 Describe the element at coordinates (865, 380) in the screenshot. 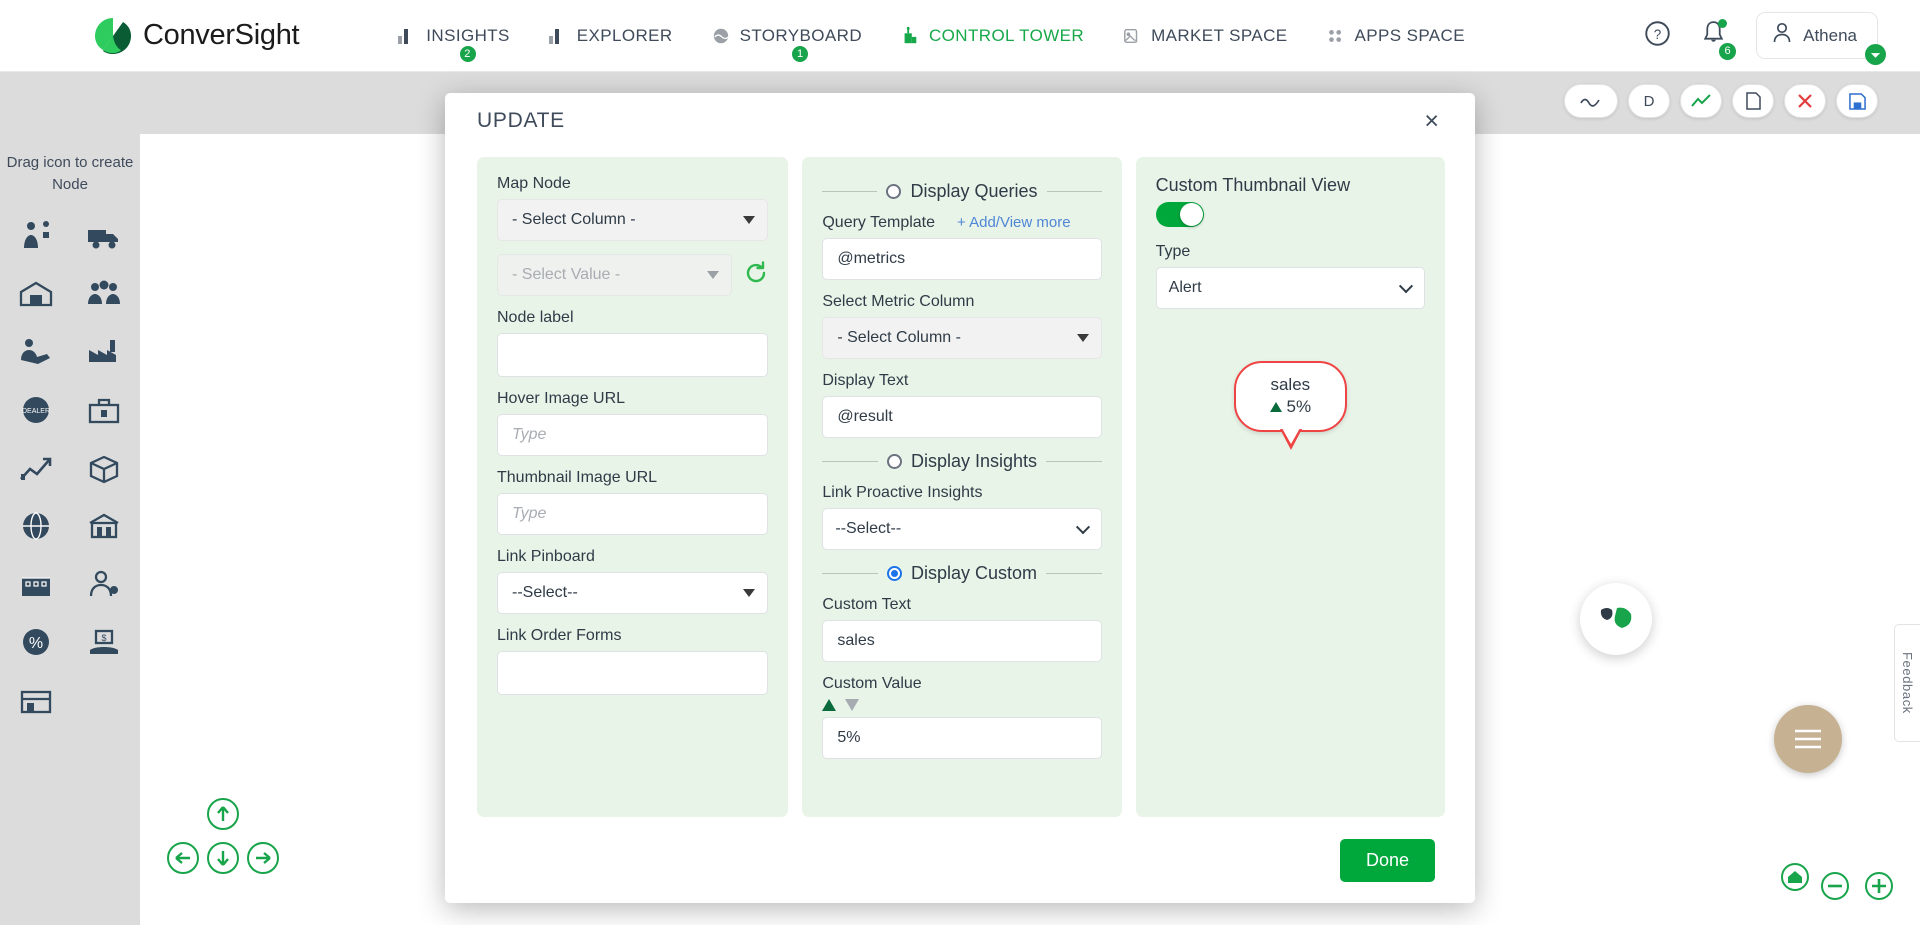

I see `display-text-label: Display Text` at that location.